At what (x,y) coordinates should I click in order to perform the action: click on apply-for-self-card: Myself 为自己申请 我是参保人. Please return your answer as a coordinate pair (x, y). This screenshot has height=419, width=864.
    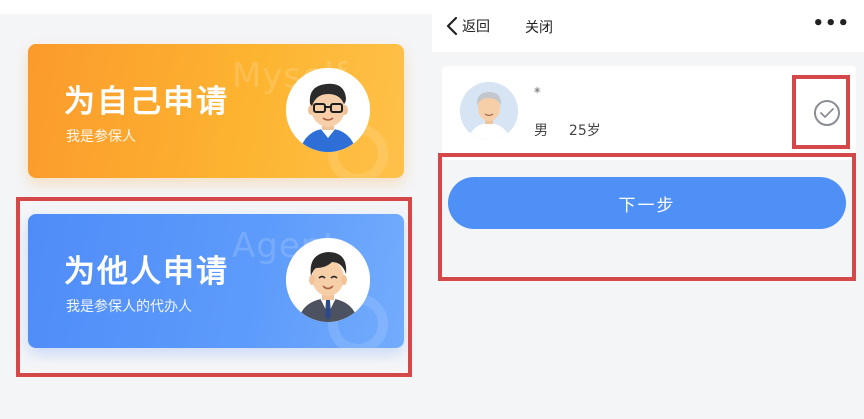
    Looking at the image, I should click on (216, 111).